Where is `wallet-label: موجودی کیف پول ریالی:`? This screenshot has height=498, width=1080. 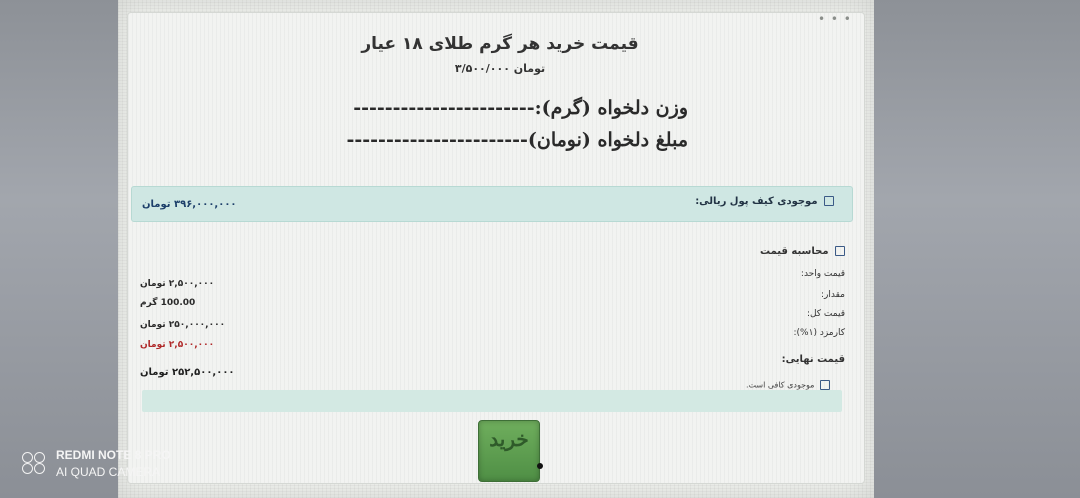
wallet-label: موجودی کیف پول ریالی: is located at coordinates (756, 201).